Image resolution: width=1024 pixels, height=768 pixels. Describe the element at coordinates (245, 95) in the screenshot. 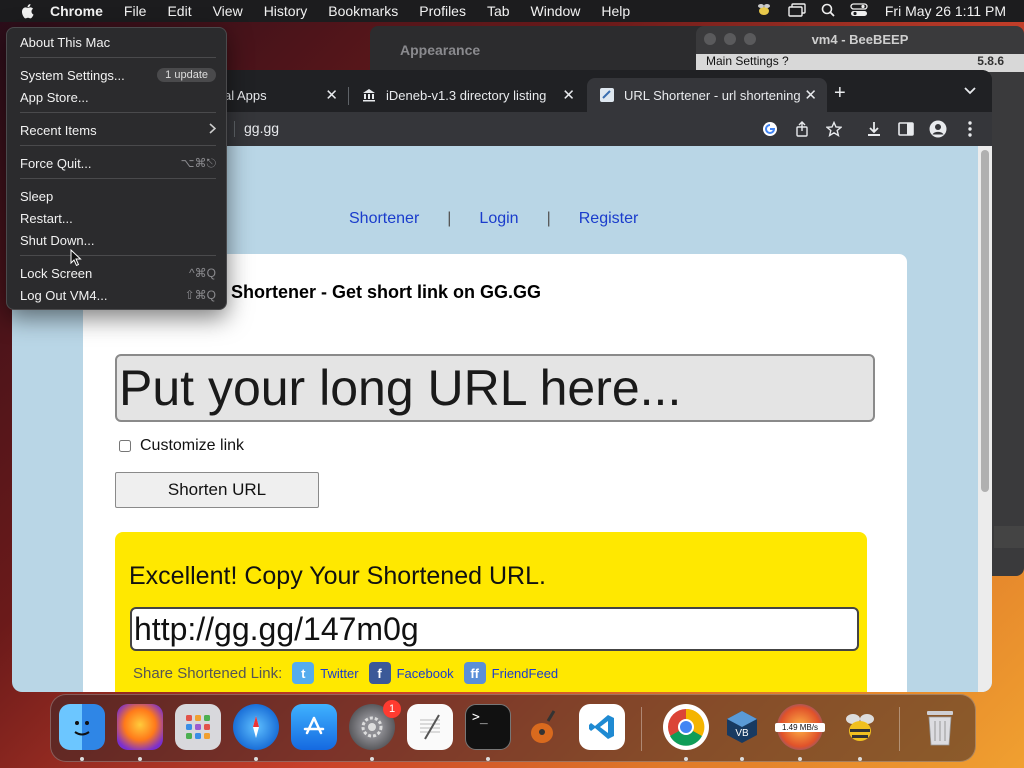

I see `tab-label: al Apps` at that location.